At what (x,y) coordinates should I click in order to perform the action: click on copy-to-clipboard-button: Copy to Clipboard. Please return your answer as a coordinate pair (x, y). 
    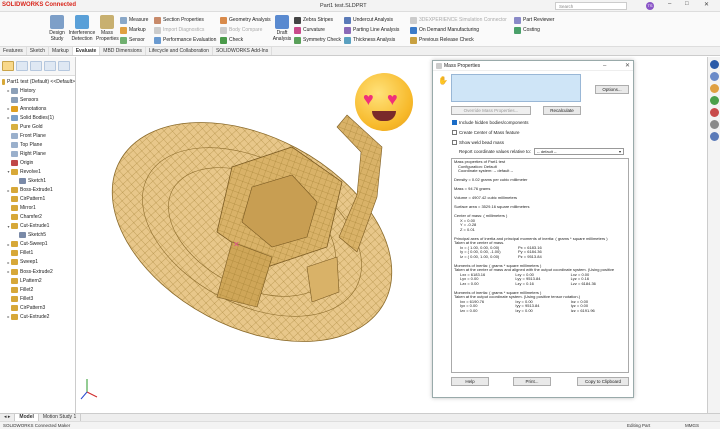
    Looking at the image, I should click on (603, 381).